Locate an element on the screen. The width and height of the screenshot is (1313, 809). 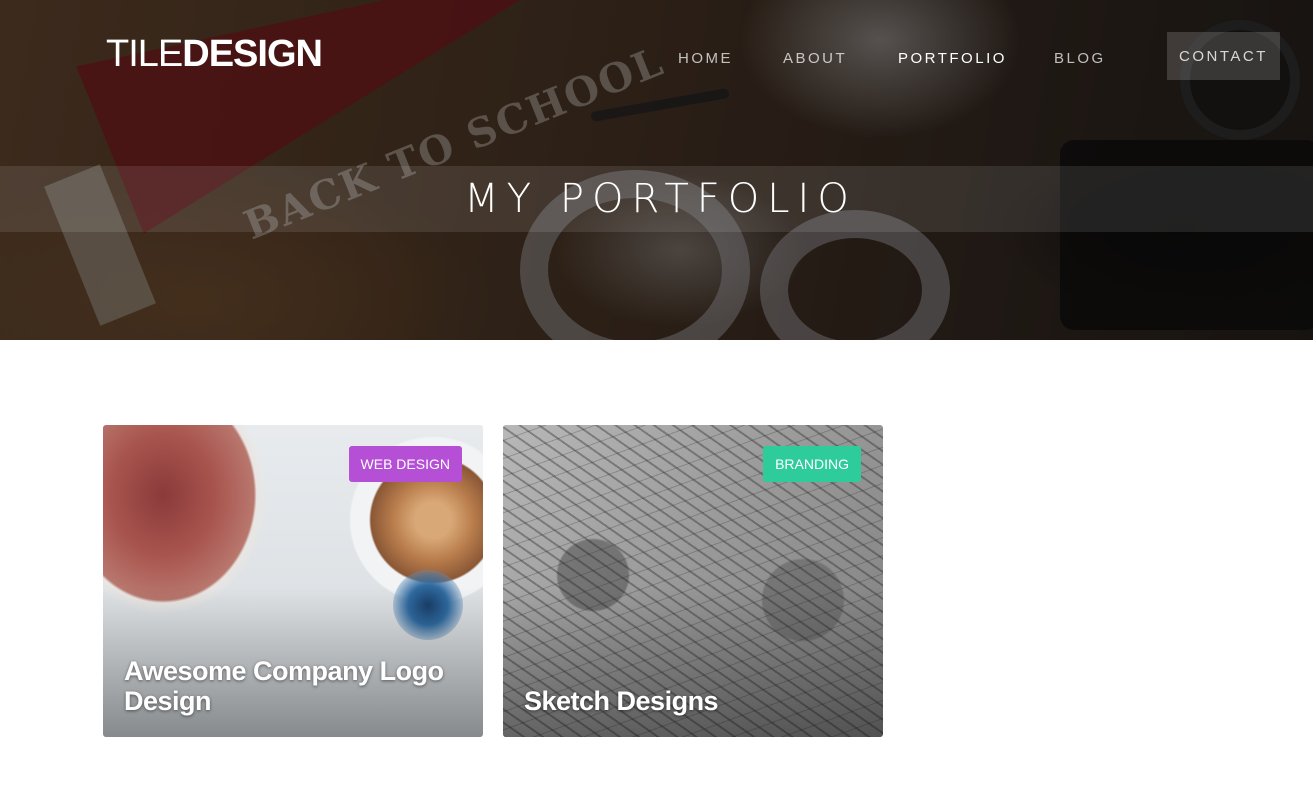
logo-light-text: TILE is located at coordinates (144, 54).